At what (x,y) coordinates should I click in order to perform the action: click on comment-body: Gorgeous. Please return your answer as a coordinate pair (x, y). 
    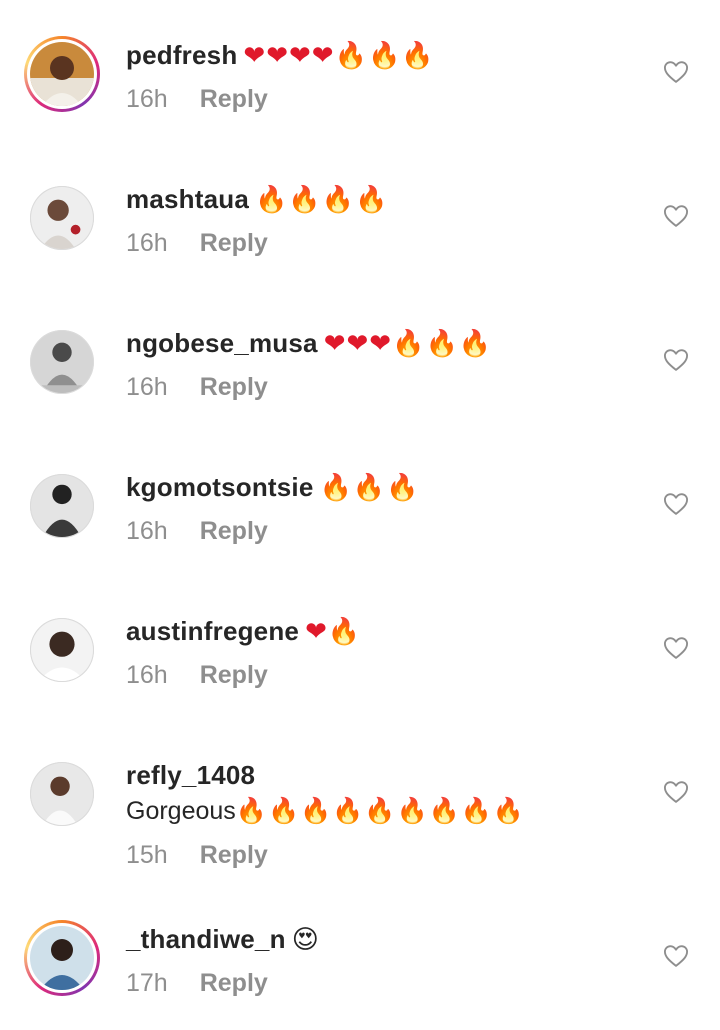
    Looking at the image, I should click on (181, 811).